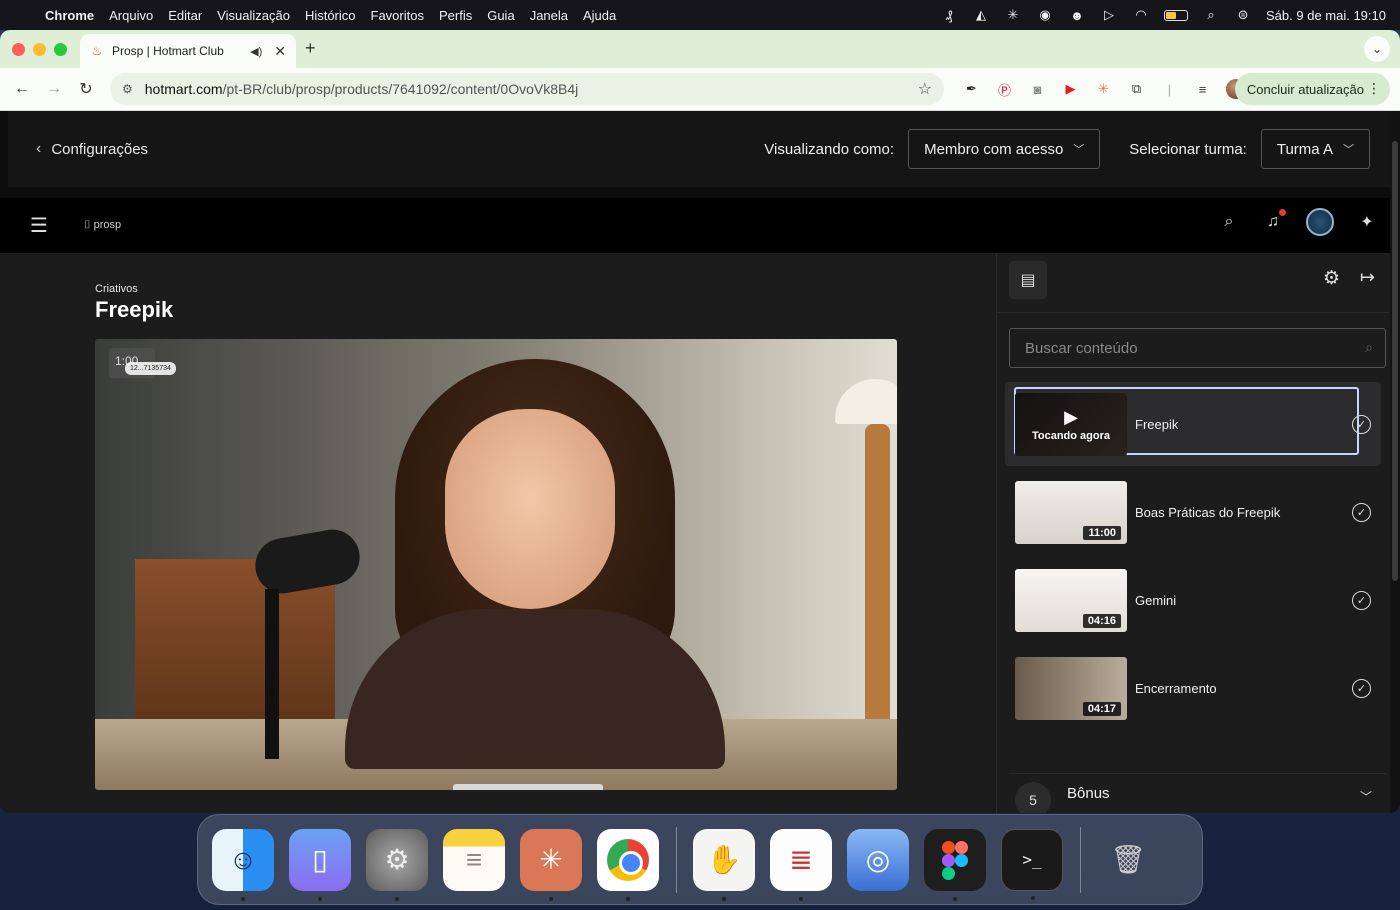  Describe the element at coordinates (1320, 222) in the screenshot. I see `user-avatar` at that location.